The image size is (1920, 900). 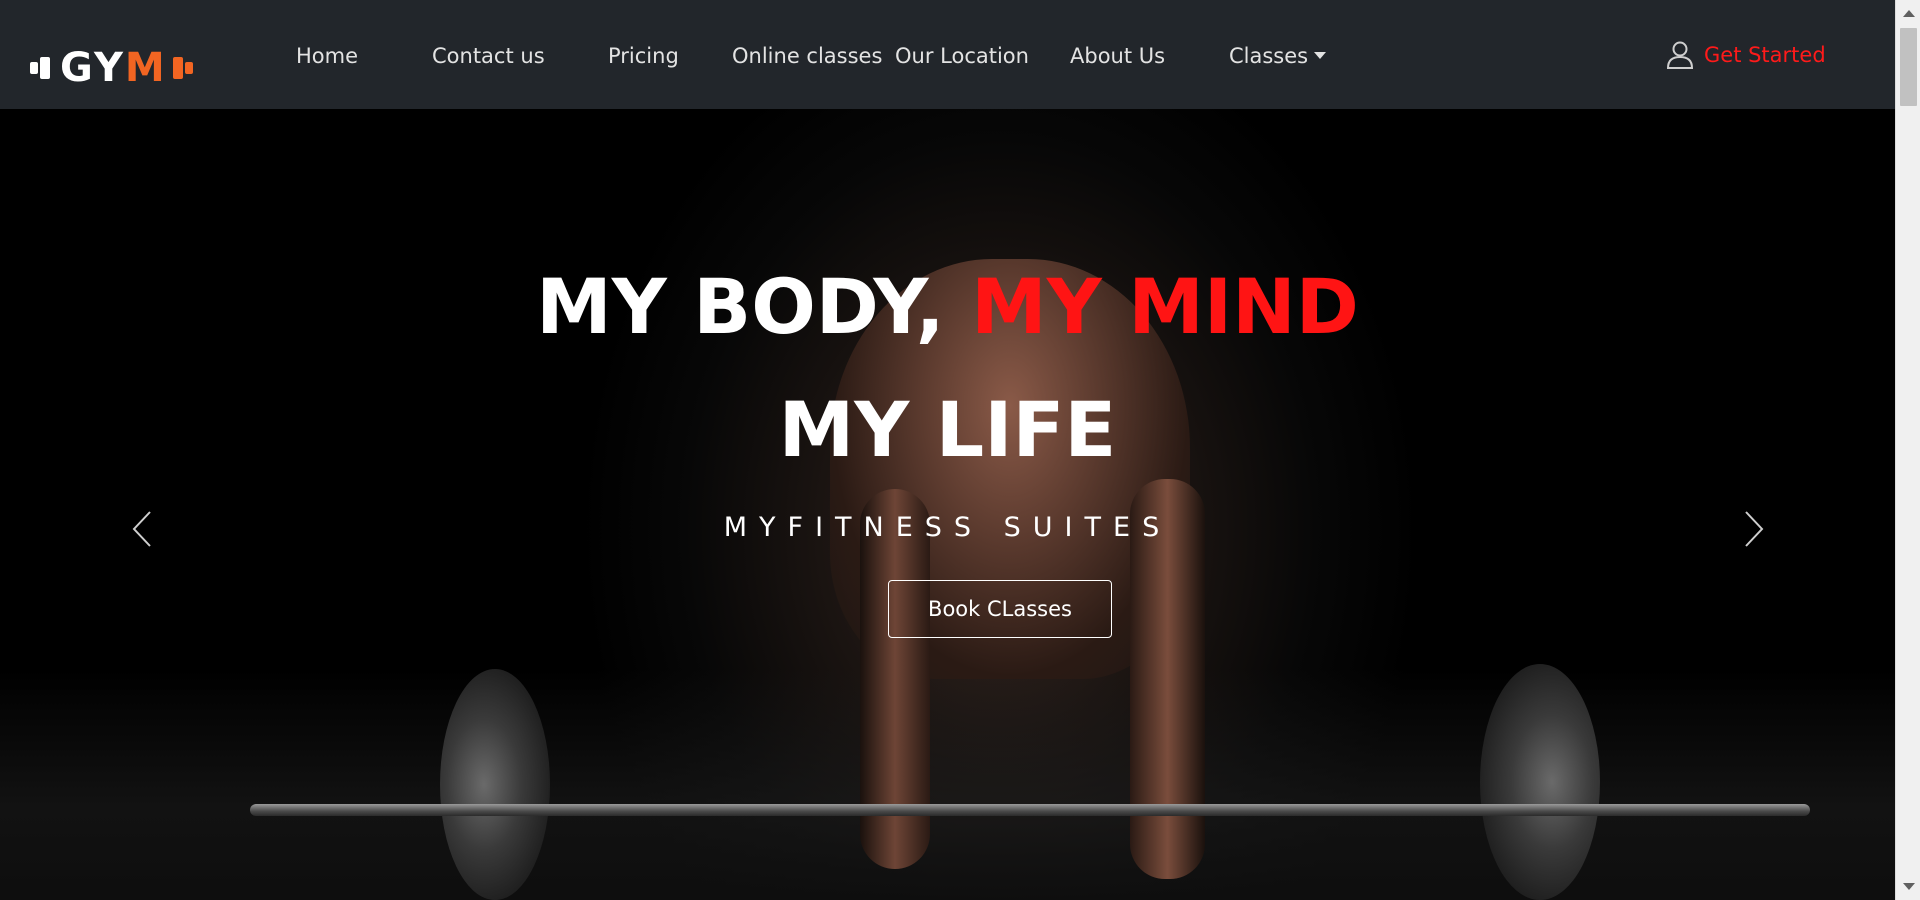 I want to click on nav-classes-dropdown: Classes, so click(x=1278, y=56).